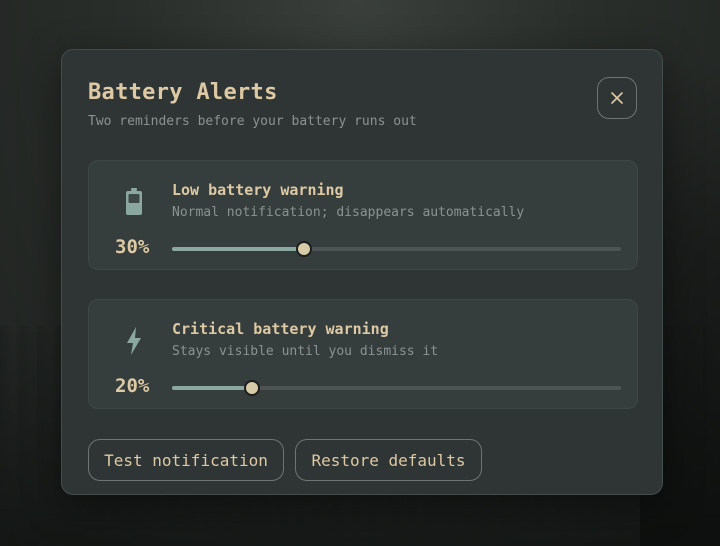 This screenshot has height=546, width=720. Describe the element at coordinates (305, 351) in the screenshot. I see `critical-battery-description: Stays visible until you dismiss it` at that location.